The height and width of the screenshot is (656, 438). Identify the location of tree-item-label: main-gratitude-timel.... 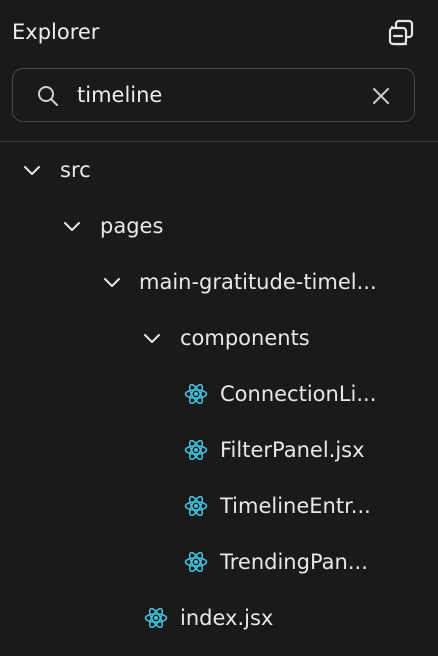
(258, 282).